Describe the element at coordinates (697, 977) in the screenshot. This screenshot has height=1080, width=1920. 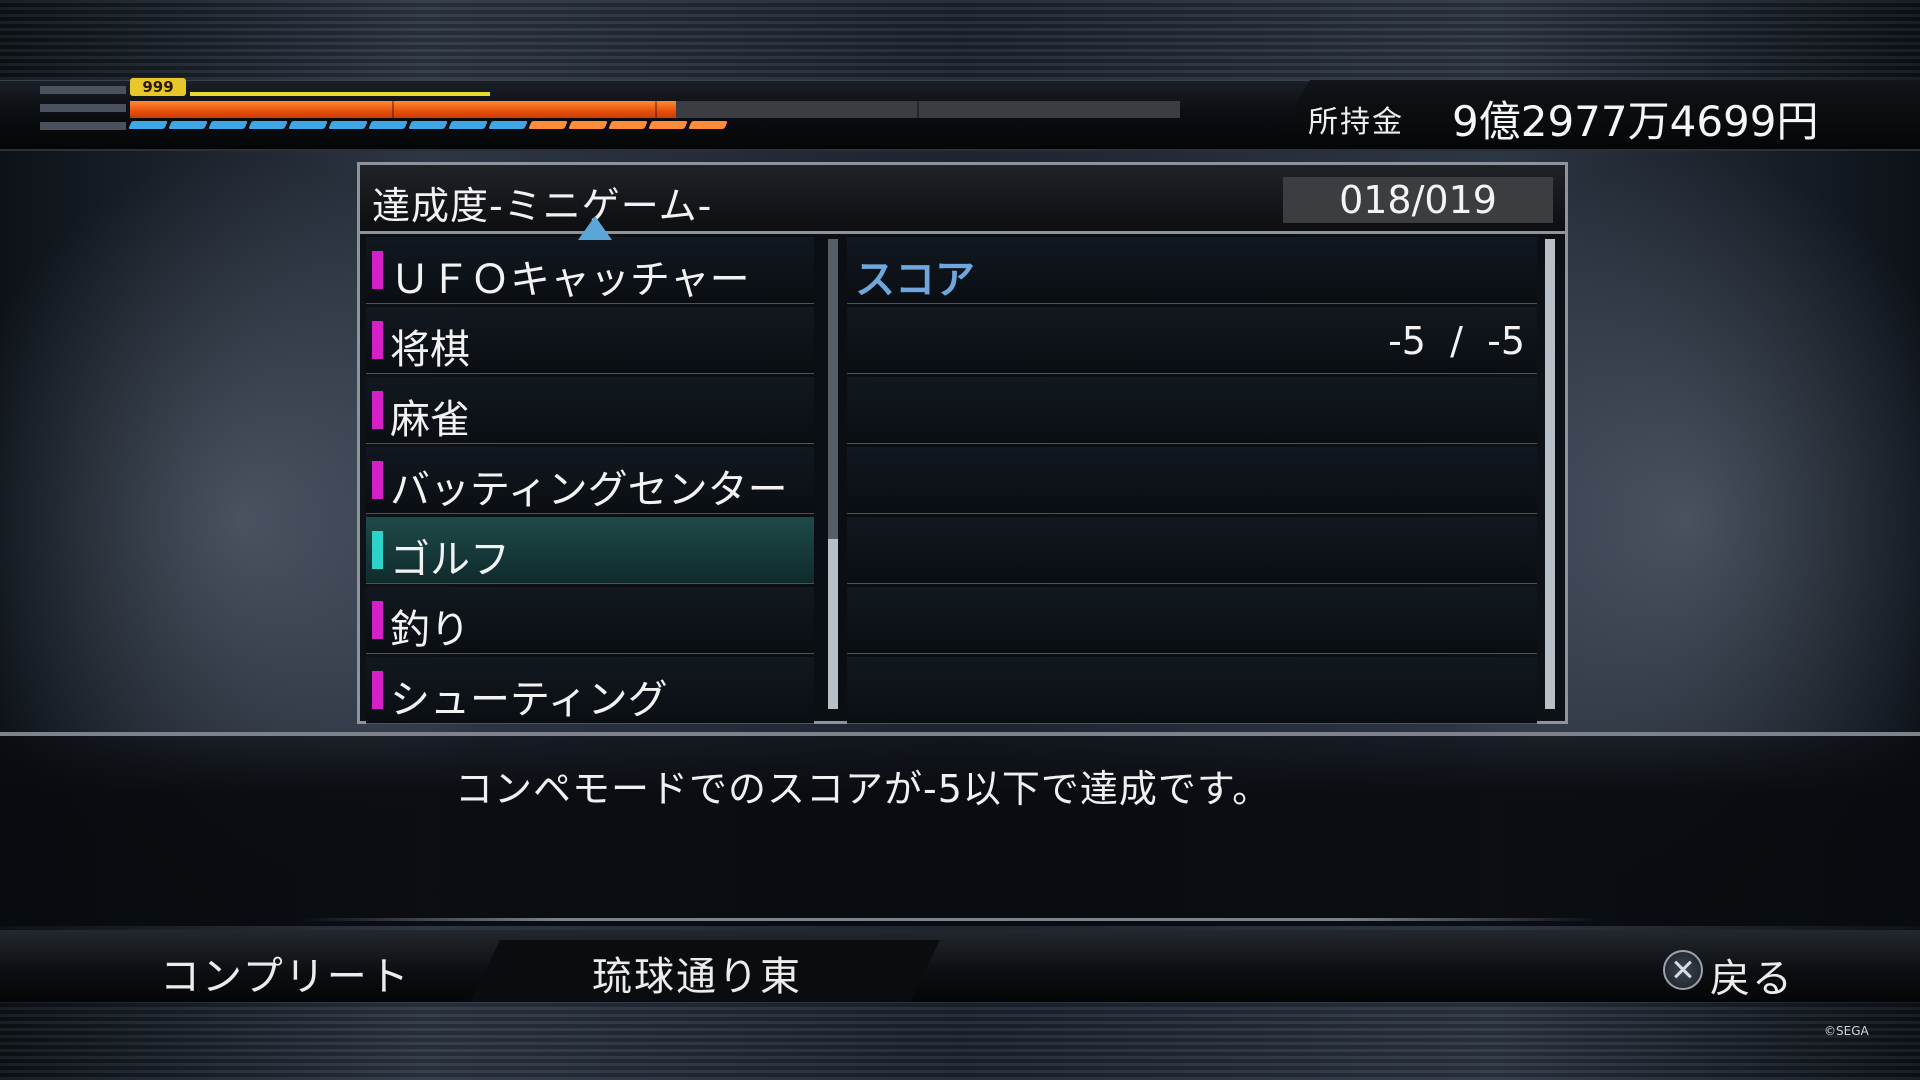
I see `location-label: 琉球通り東` at that location.